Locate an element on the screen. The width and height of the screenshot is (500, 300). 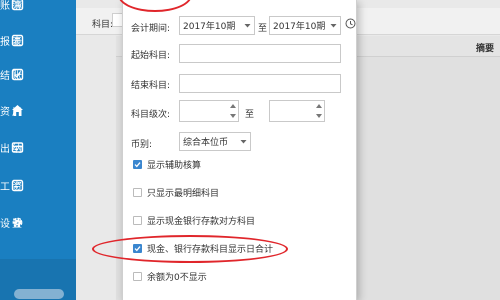
level-to-stepper is located at coordinates (297, 111).